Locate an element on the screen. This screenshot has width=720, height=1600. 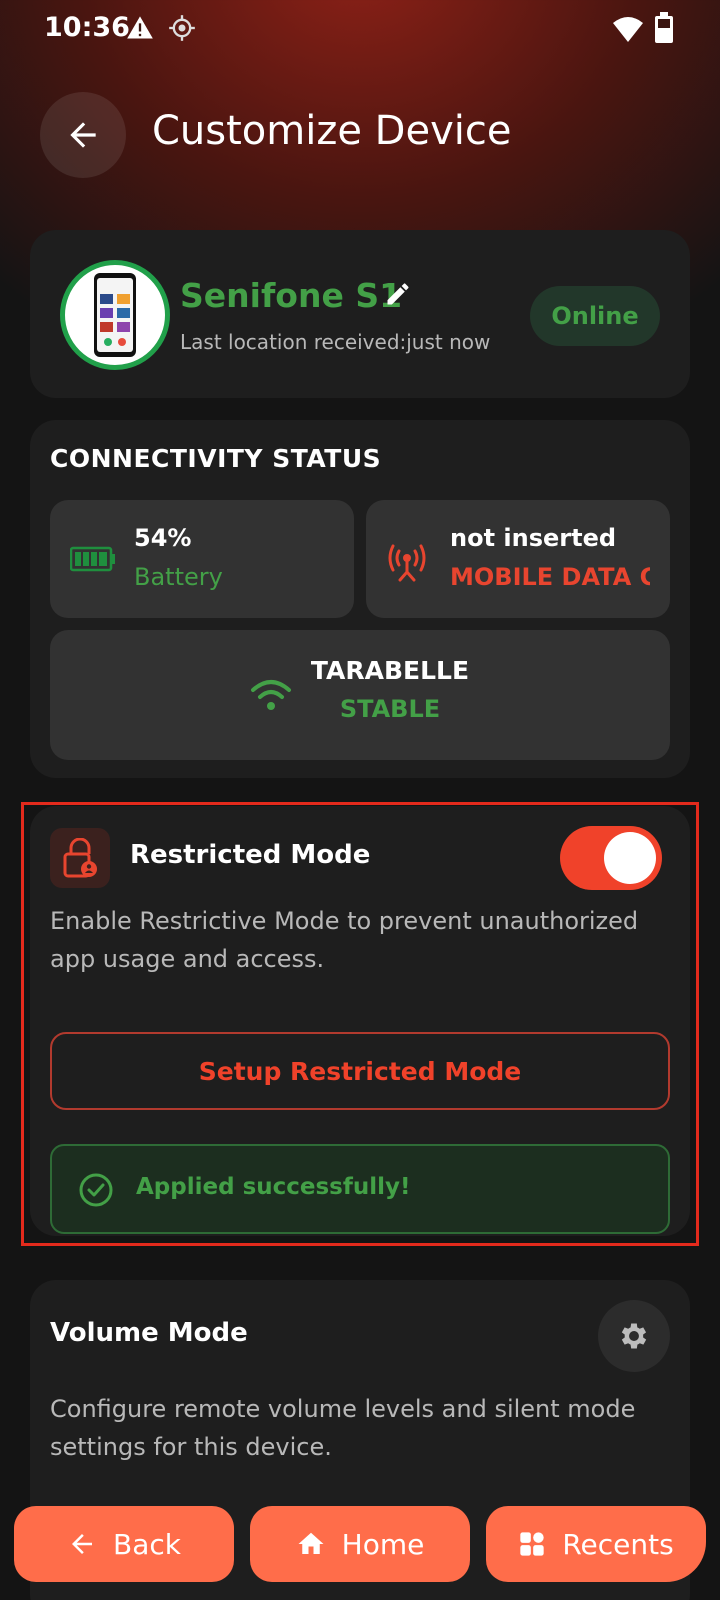
pencil-icon is located at coordinates (398, 294).